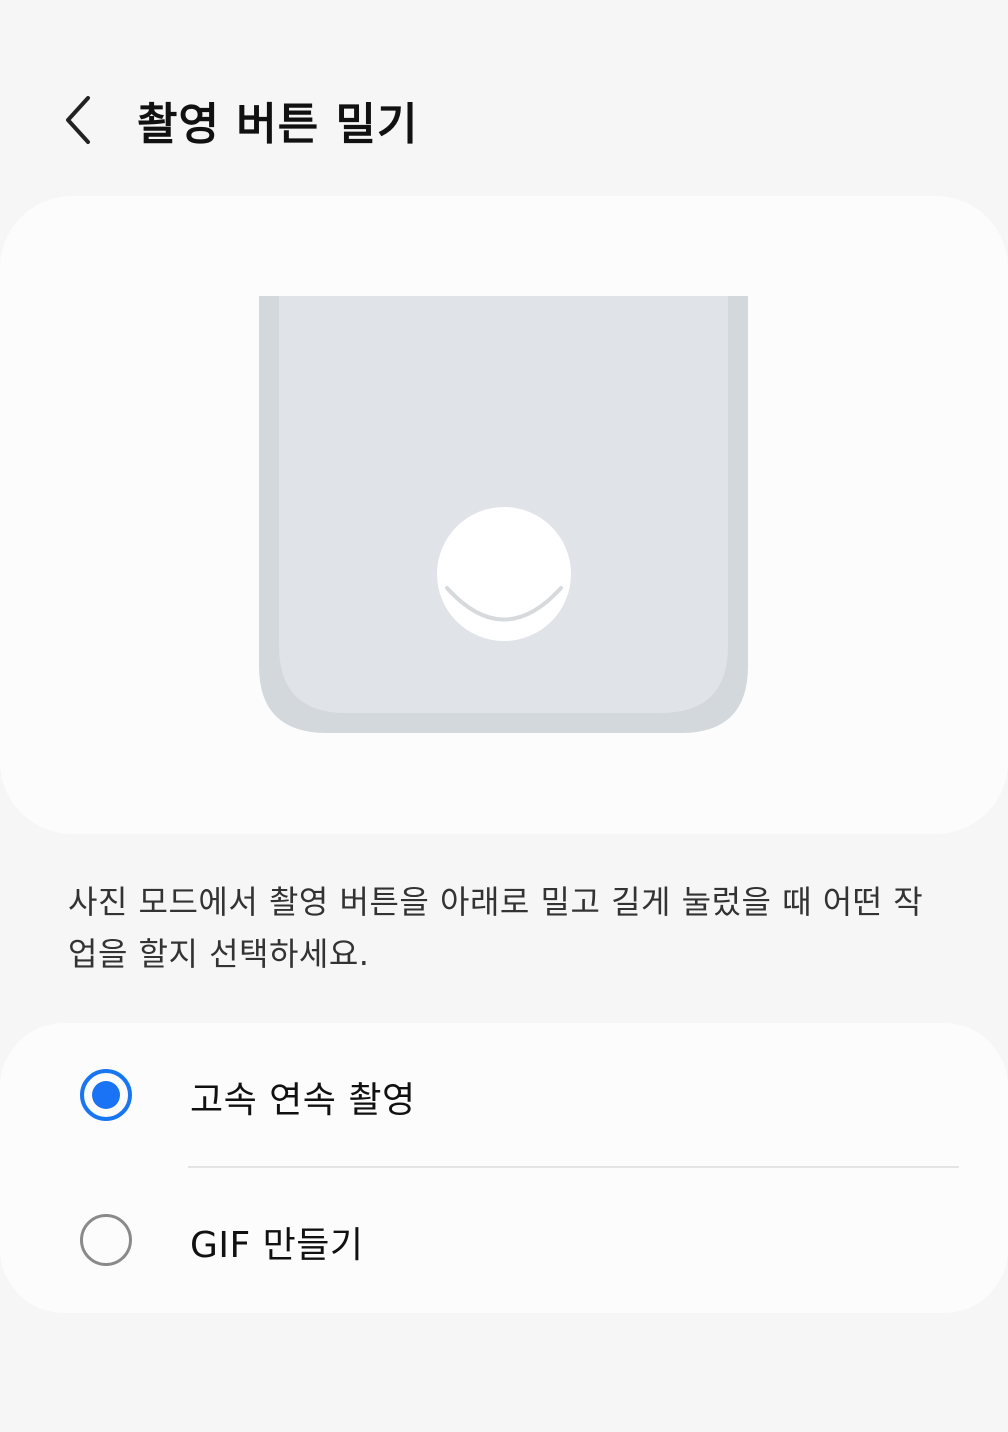 The image size is (1008, 1432). What do you see at coordinates (504, 1095) in the screenshot?
I see `option-burst-shot: 고속 연속 촬영` at bounding box center [504, 1095].